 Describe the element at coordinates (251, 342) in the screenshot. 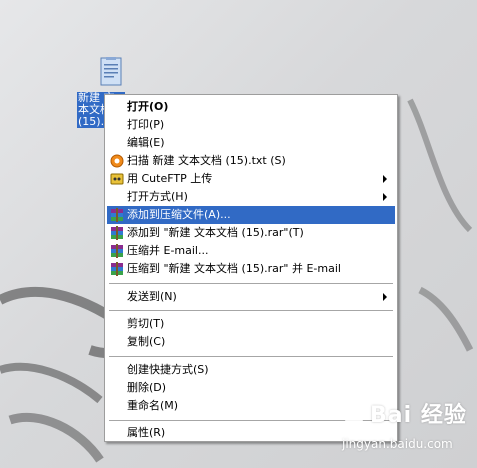

I see `menu-item-copy: 复制(C)` at that location.